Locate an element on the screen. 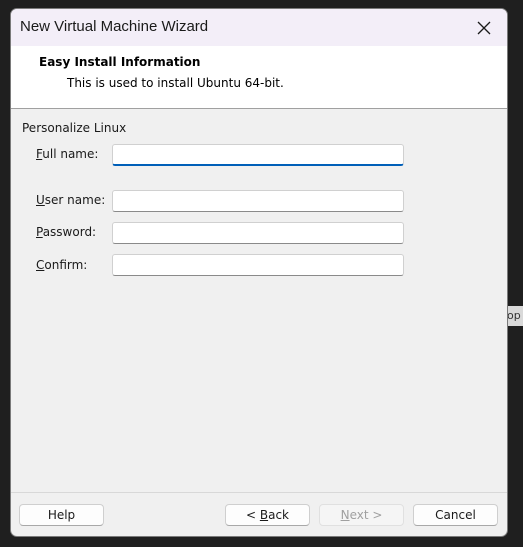  close-button is located at coordinates (484, 27).